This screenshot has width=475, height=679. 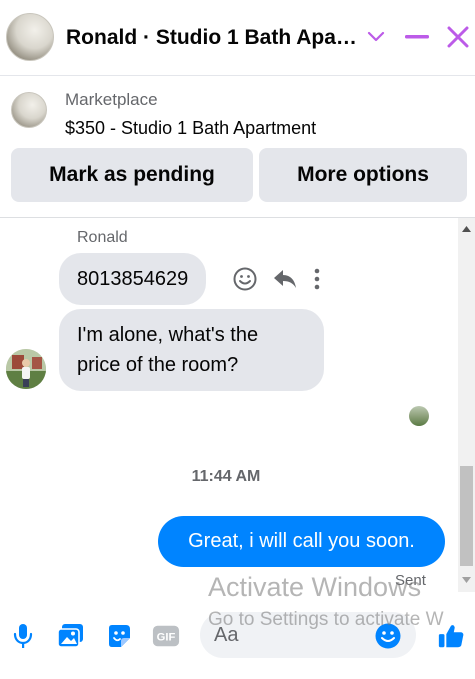 I want to click on message-actions, so click(x=277, y=281).